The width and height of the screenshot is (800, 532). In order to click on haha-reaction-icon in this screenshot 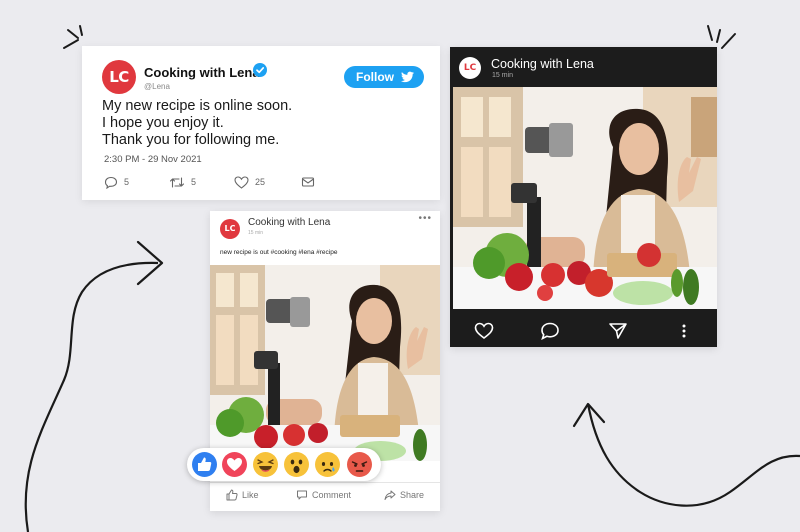, I will do `click(265, 464)`.